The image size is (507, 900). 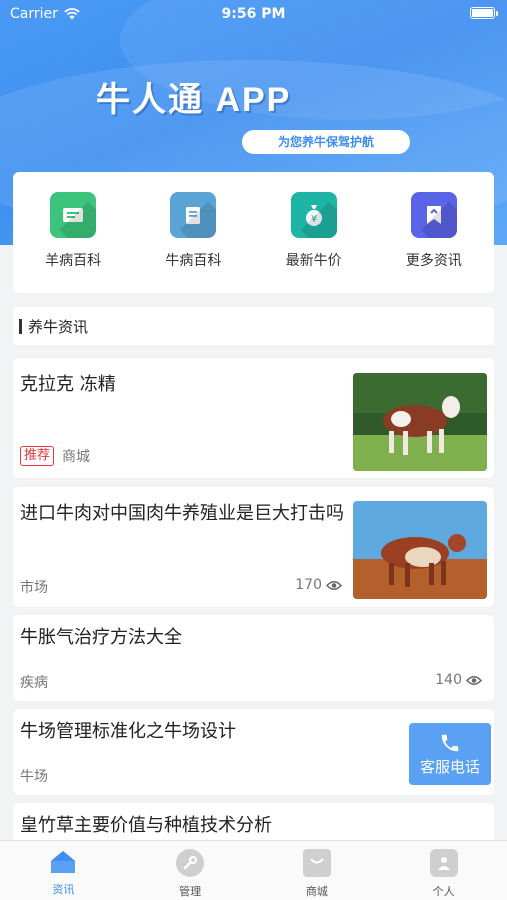 I want to click on battery-icon, so click(x=484, y=13).